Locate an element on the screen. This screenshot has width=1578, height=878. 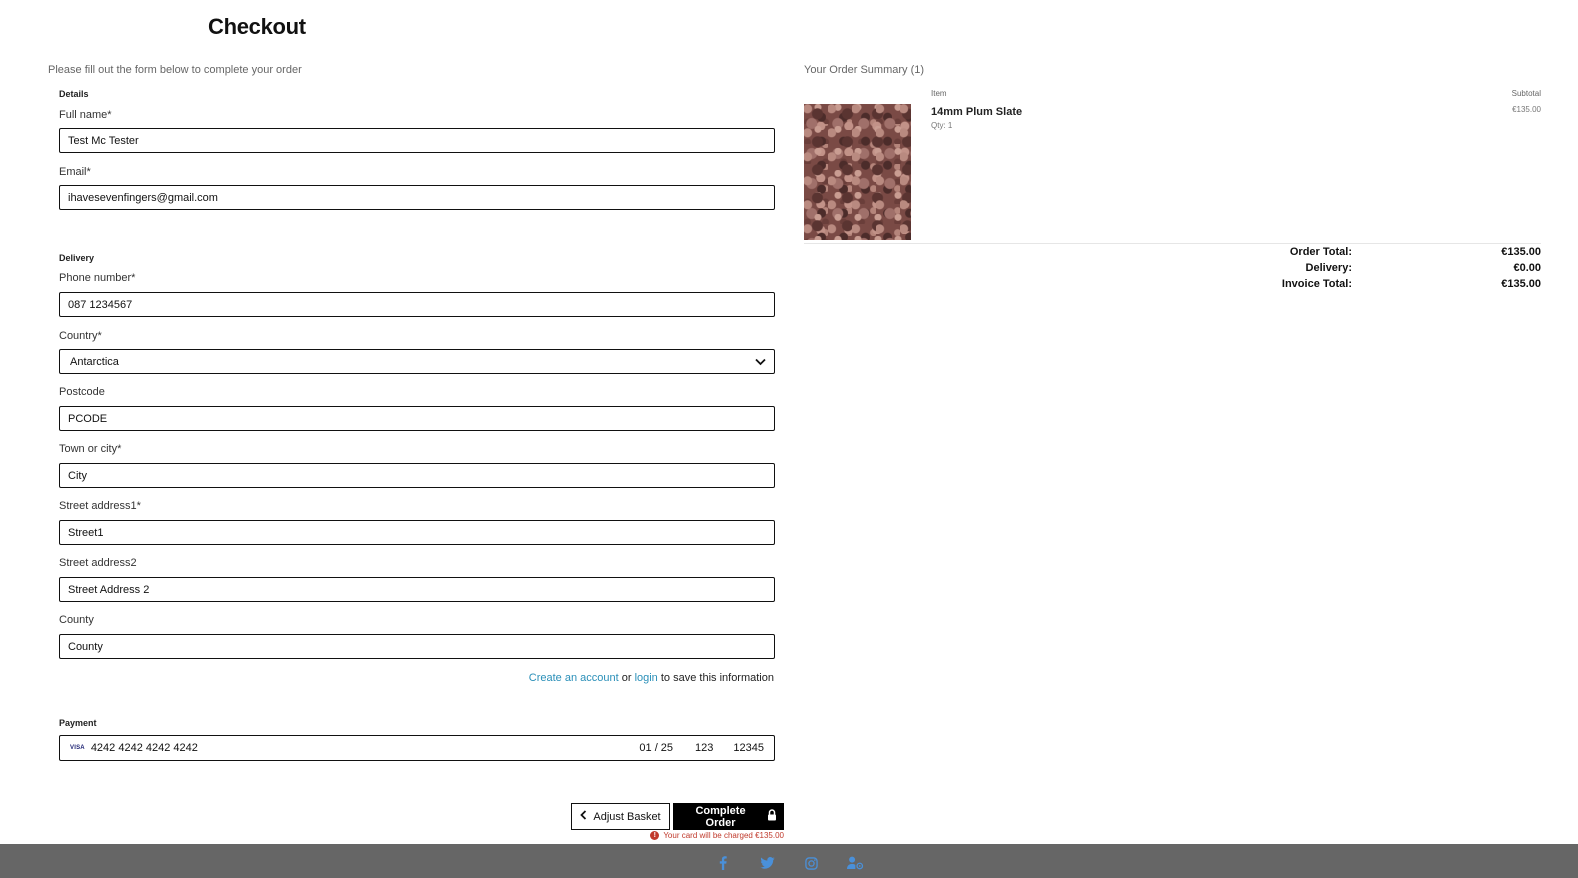
country-select: Antarctica is located at coordinates (417, 361).